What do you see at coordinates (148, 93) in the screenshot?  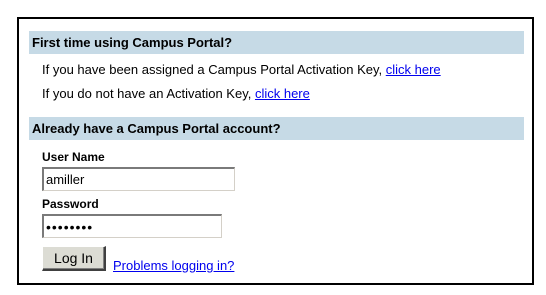 I see `no-activation-key-text: If you do not have an Activation Key,` at bounding box center [148, 93].